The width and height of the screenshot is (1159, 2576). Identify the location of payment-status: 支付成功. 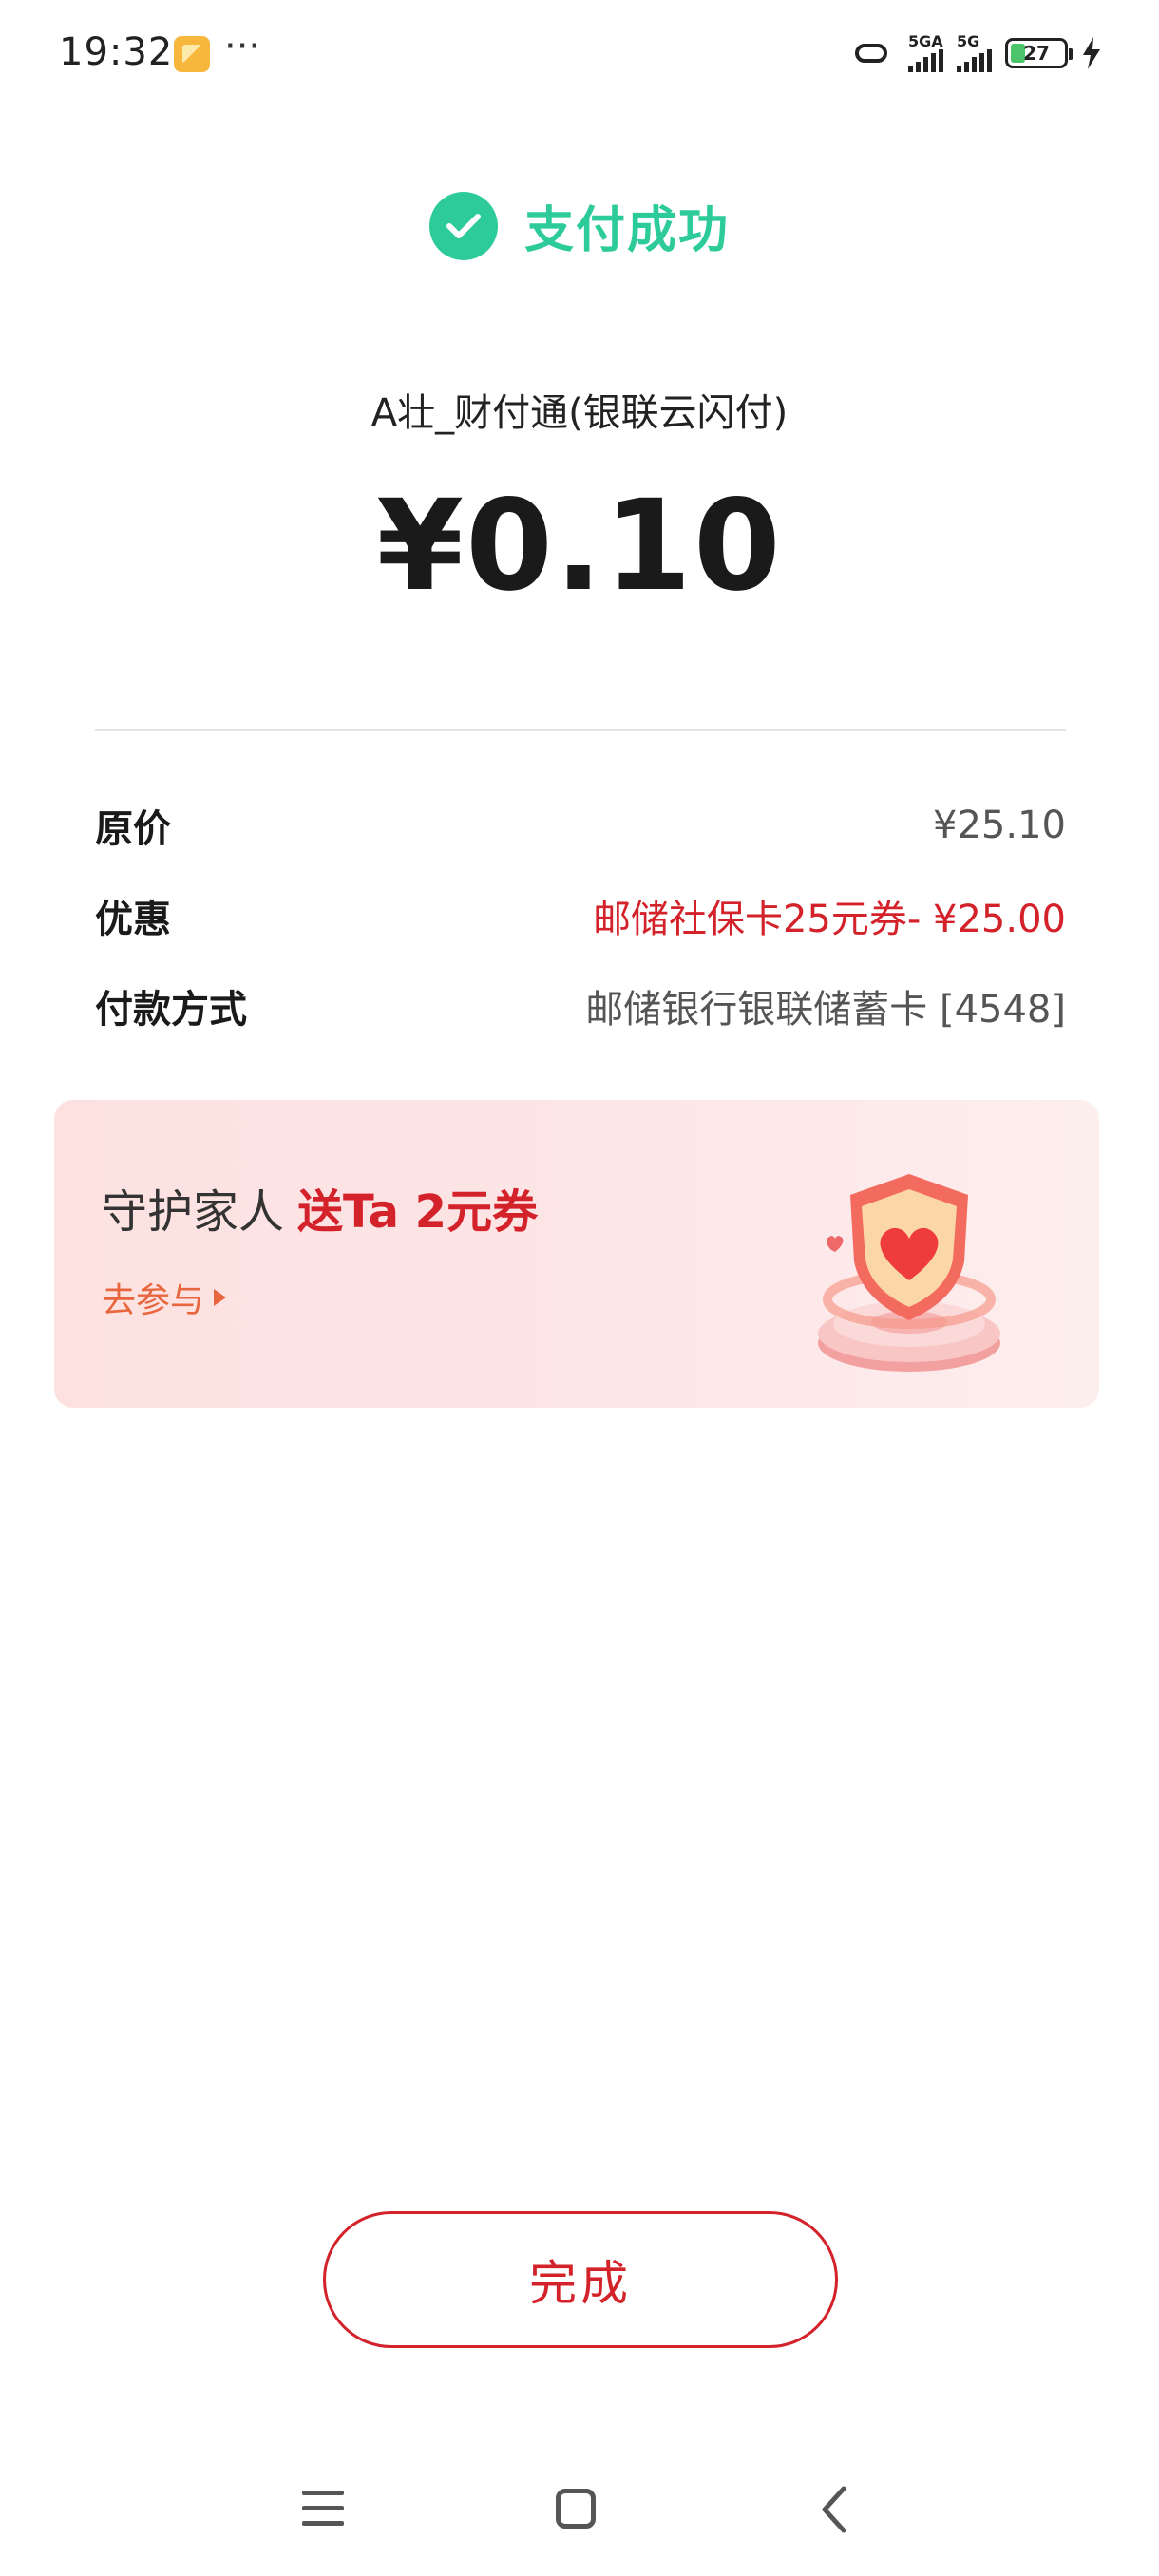
(579, 225).